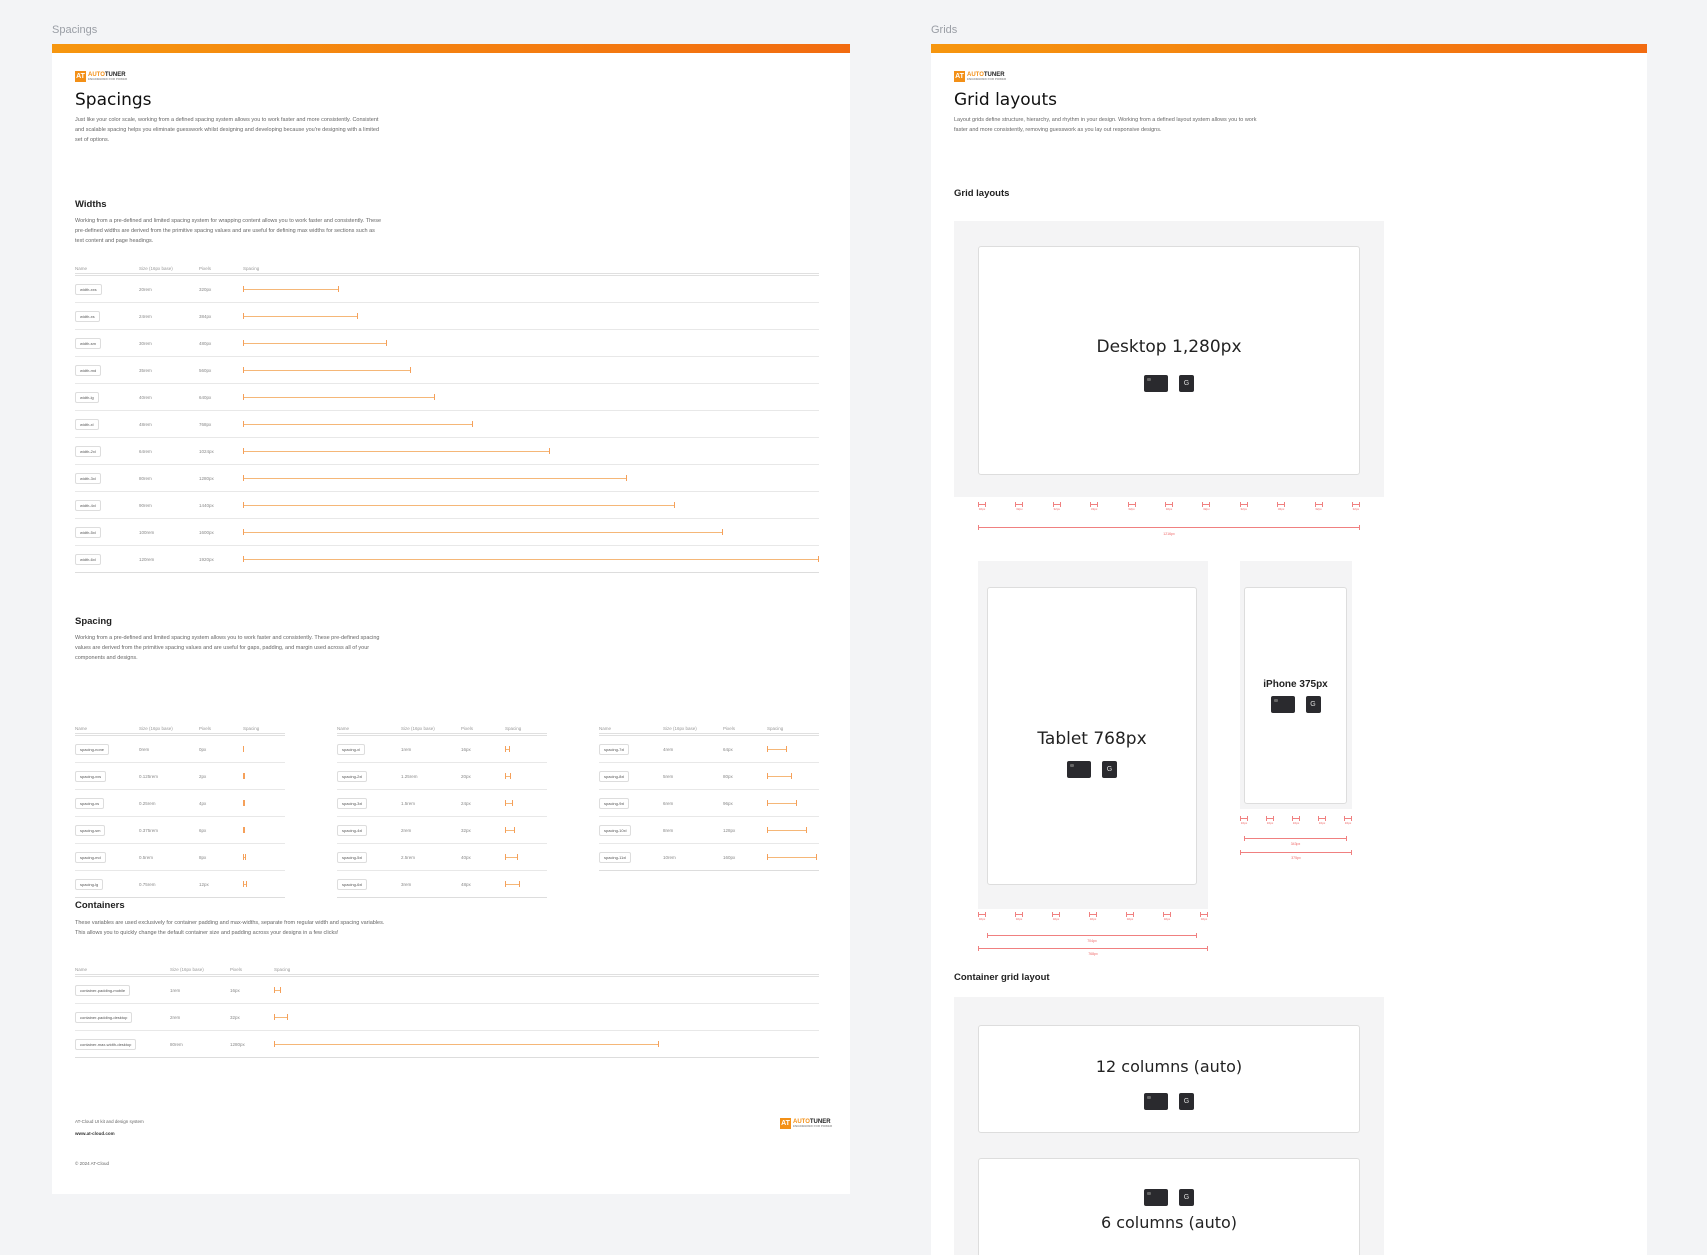 The height and width of the screenshot is (1255, 1707). What do you see at coordinates (1244, 820) in the screenshot?
I see `gutter-marker: 16px` at bounding box center [1244, 820].